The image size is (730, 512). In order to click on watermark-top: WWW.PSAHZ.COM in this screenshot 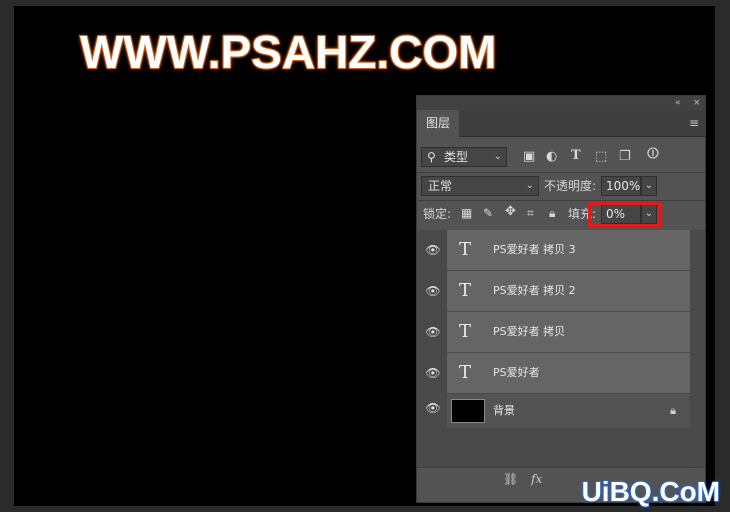, I will do `click(288, 52)`.